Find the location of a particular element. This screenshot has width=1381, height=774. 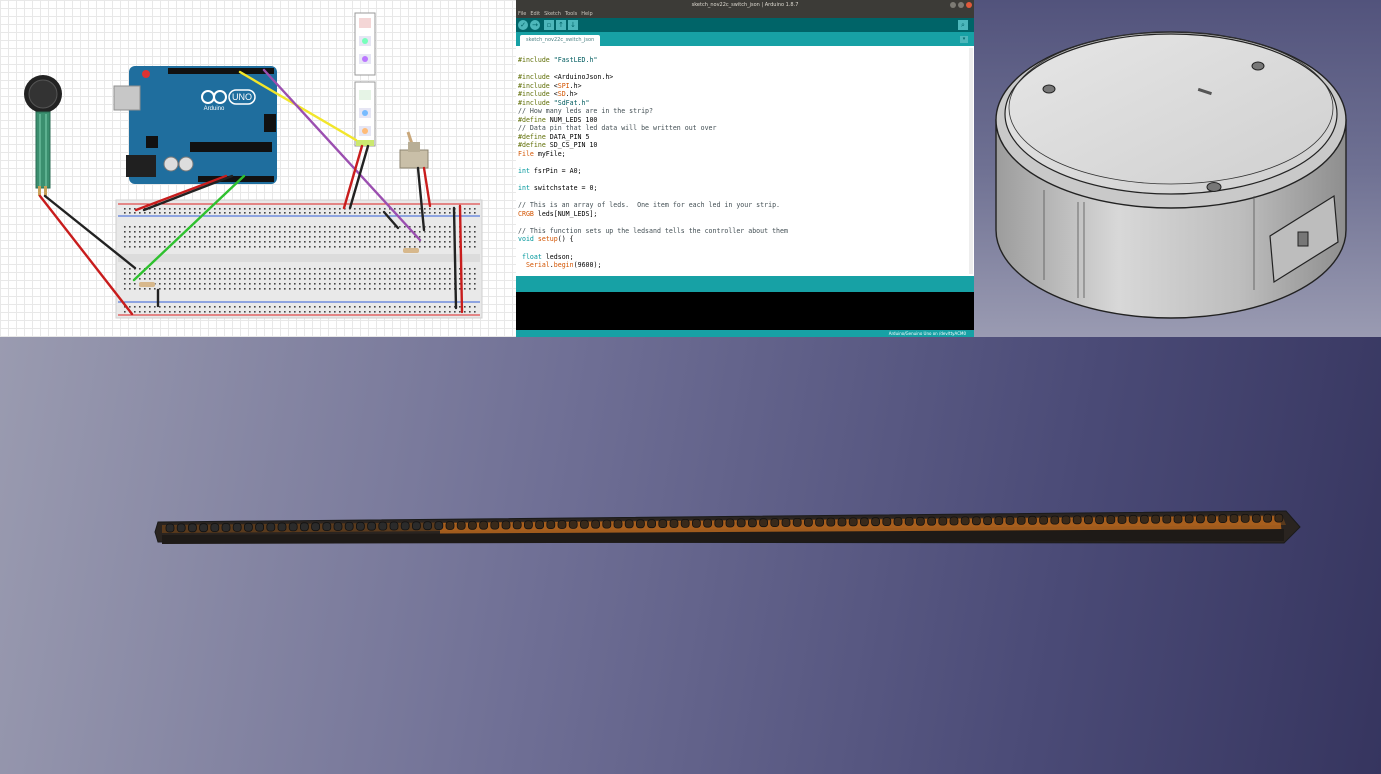

new-button: ▫ is located at coordinates (549, 25).